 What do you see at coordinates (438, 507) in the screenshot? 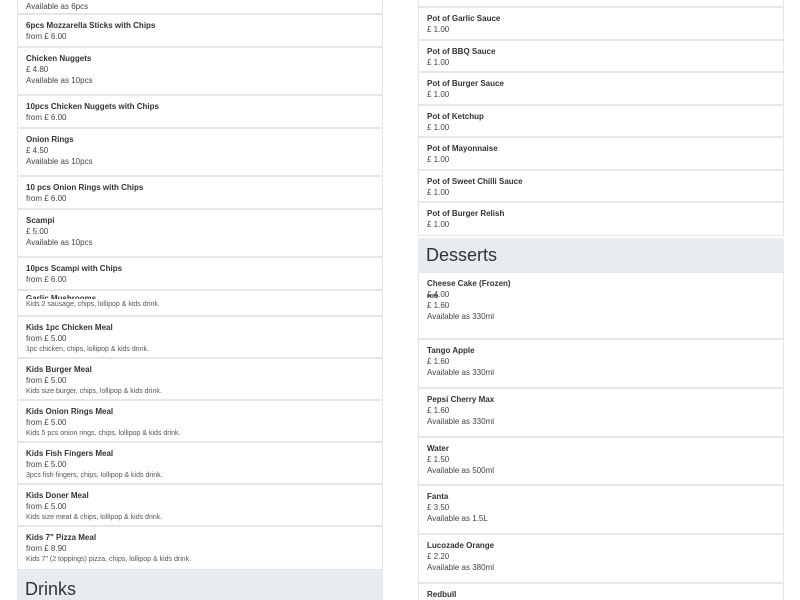
I see `item-price: £ 3.50` at bounding box center [438, 507].